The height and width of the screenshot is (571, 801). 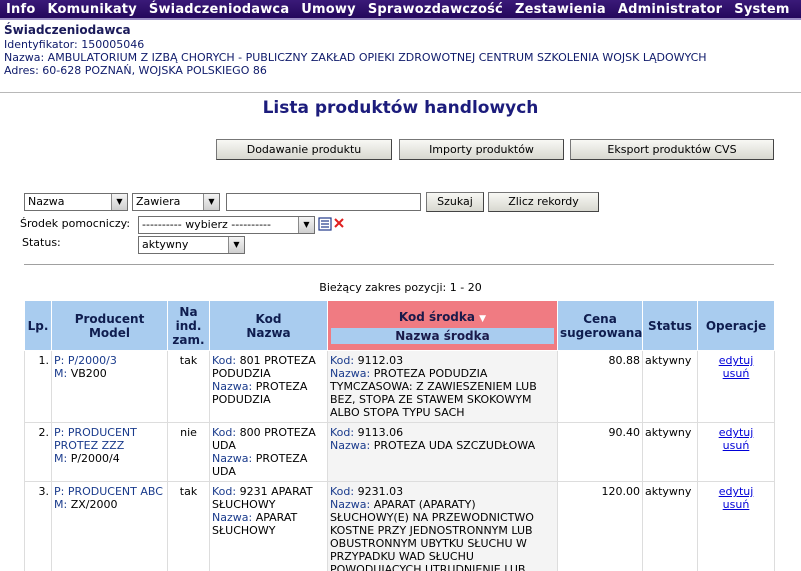 What do you see at coordinates (400, 287) in the screenshot?
I see `range-info: Bieżący zakres pozycji: 1 - 20` at bounding box center [400, 287].